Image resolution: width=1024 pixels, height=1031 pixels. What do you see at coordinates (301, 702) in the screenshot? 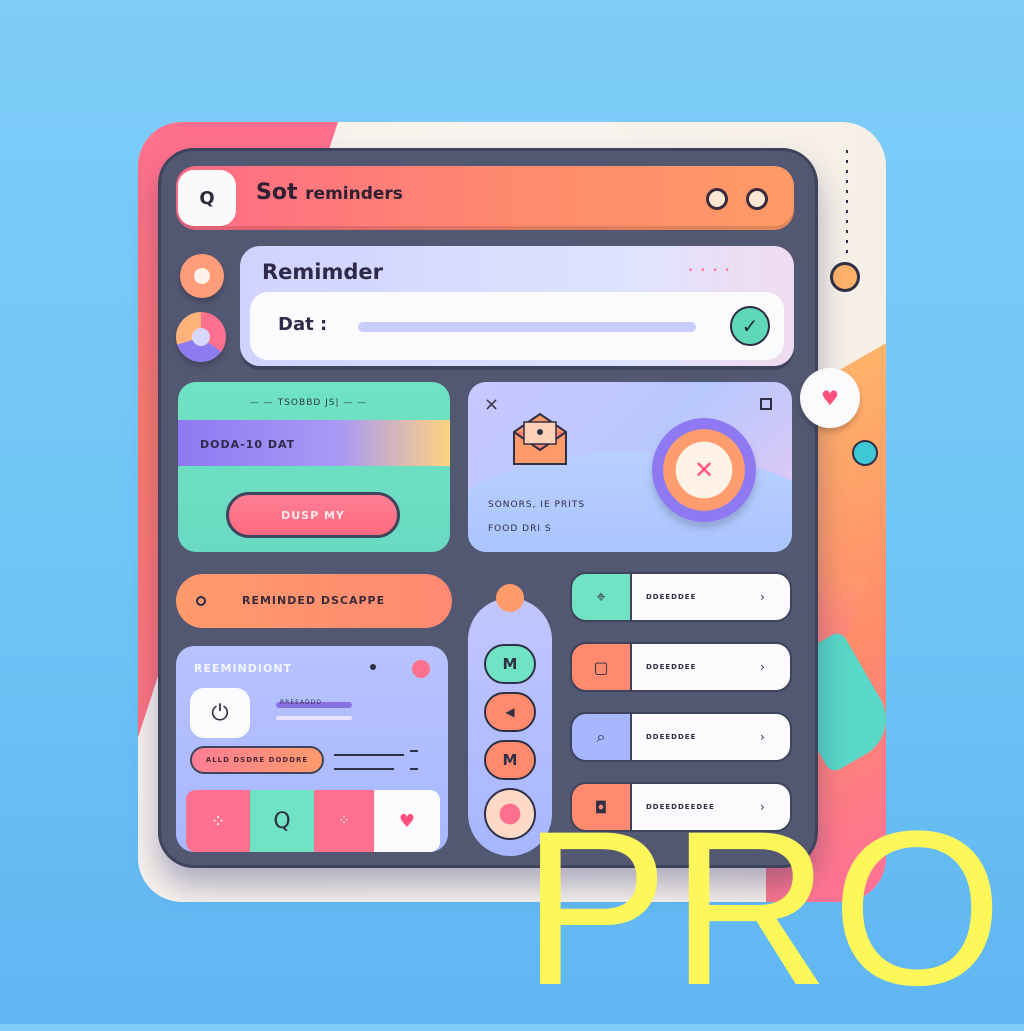
I see `progress-label: RREEADDO` at bounding box center [301, 702].